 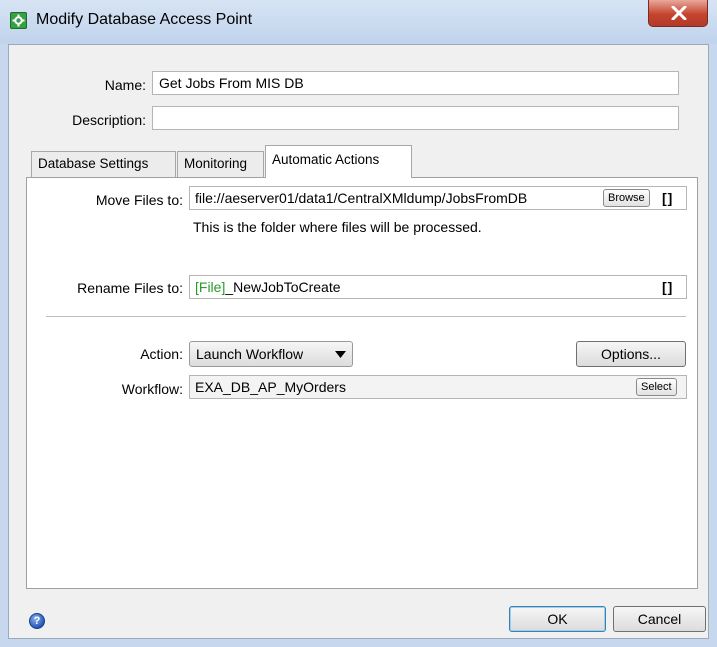 I want to click on workflow-label: Workflow:, so click(x=152, y=389).